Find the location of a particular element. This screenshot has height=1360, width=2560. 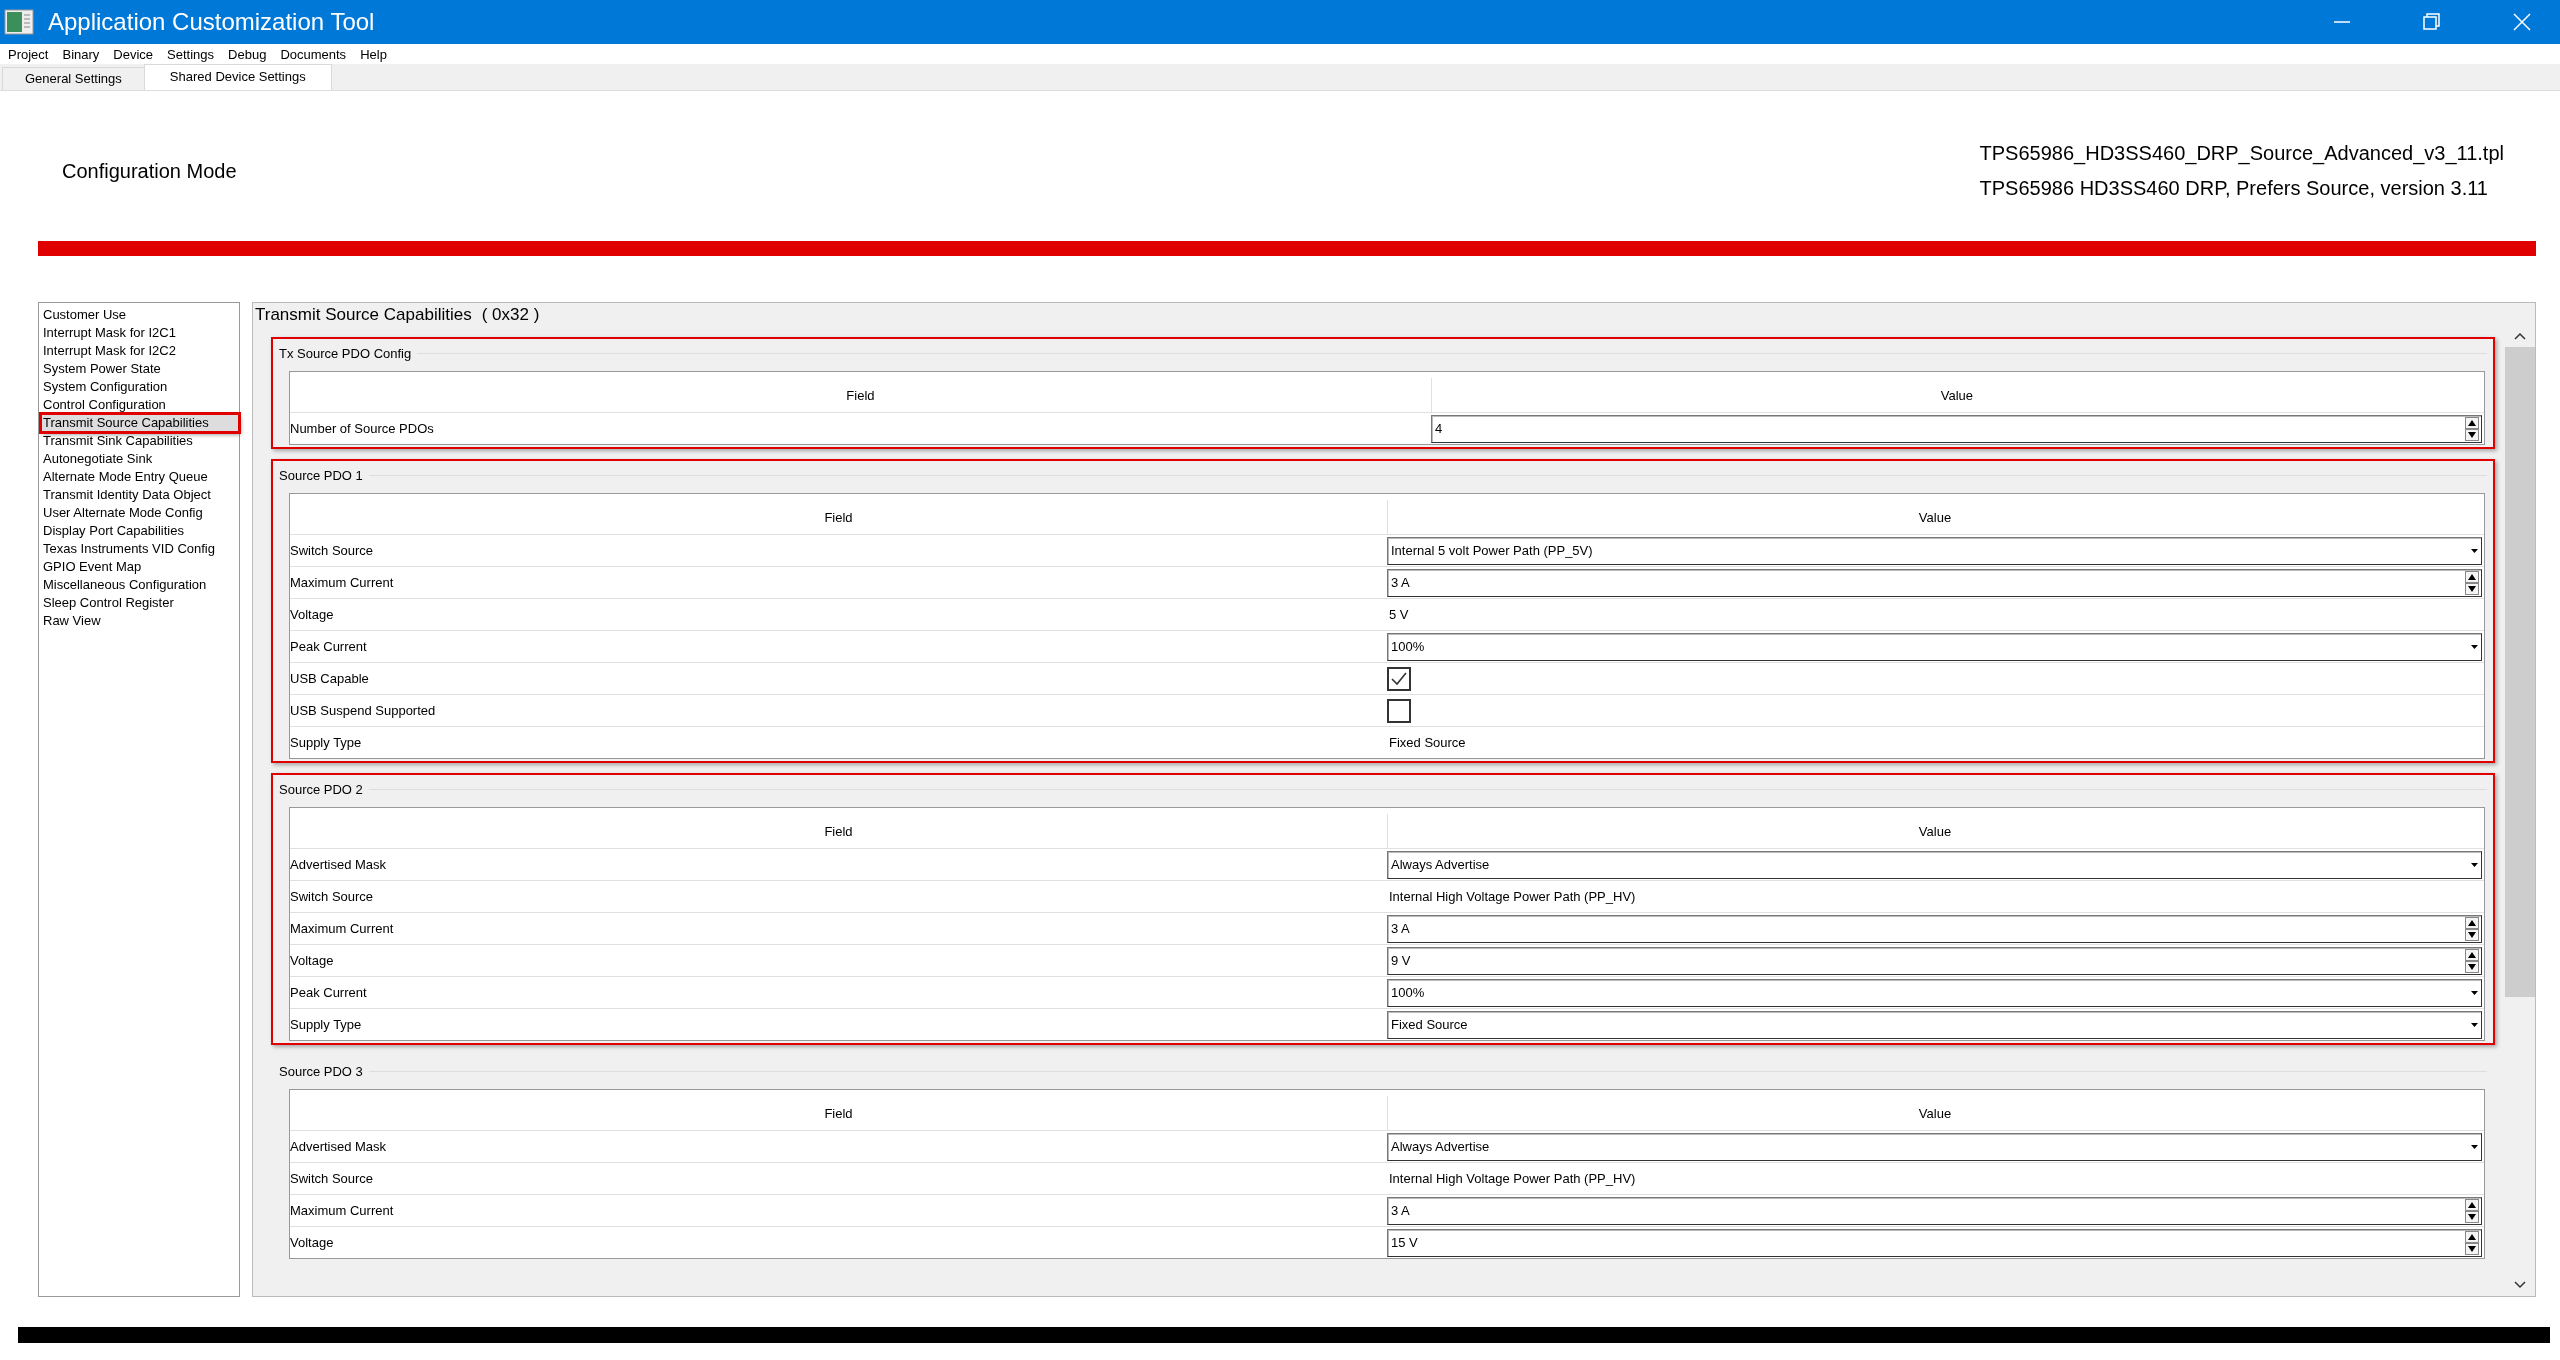

tab: General Settings is located at coordinates (73, 78).